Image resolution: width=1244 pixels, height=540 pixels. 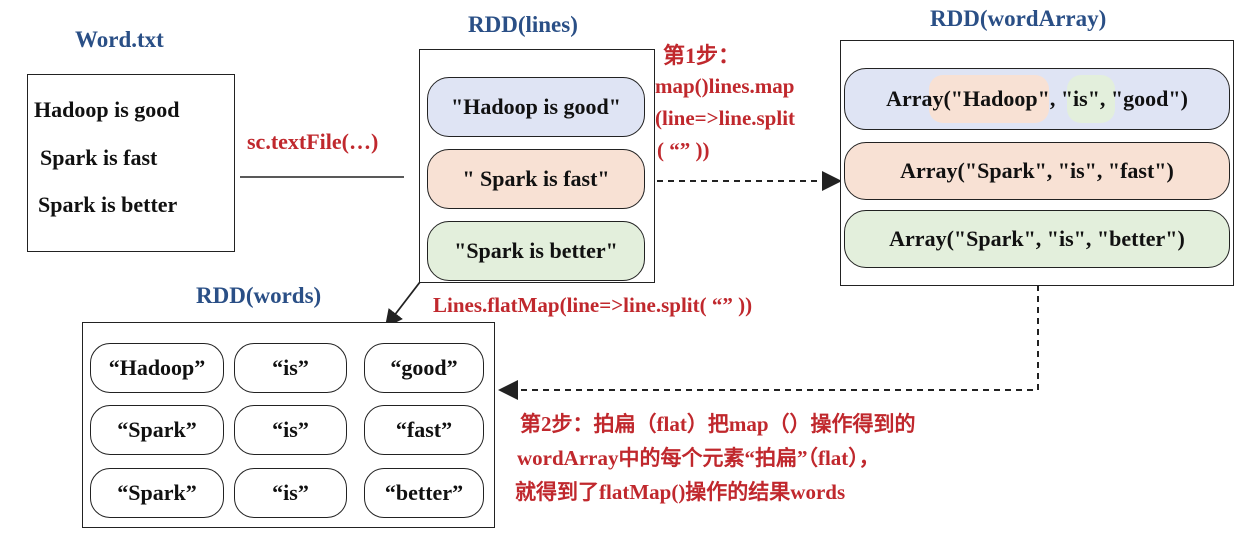 What do you see at coordinates (683, 150) in the screenshot?
I see `step1-line: ( “” ))` at bounding box center [683, 150].